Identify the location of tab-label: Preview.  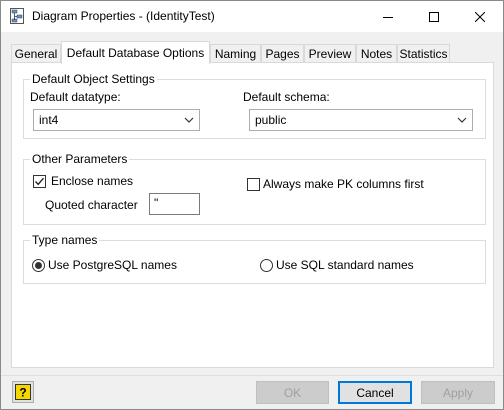
(330, 54).